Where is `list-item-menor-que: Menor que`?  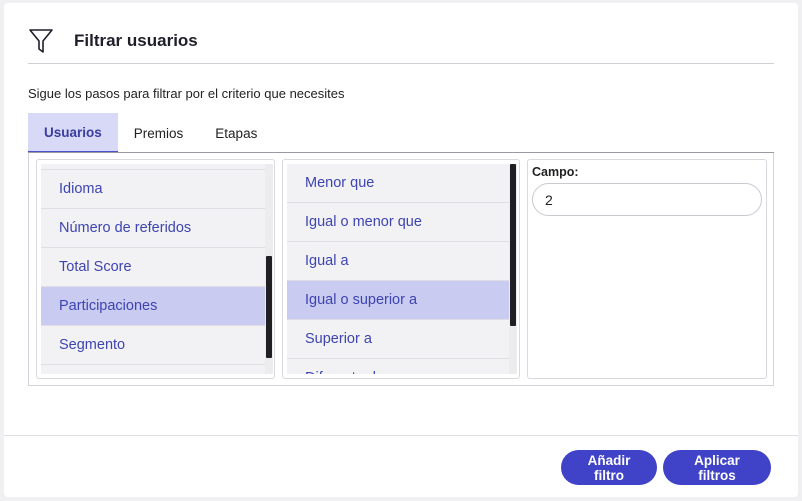 list-item-menor-que: Menor que is located at coordinates (399, 183).